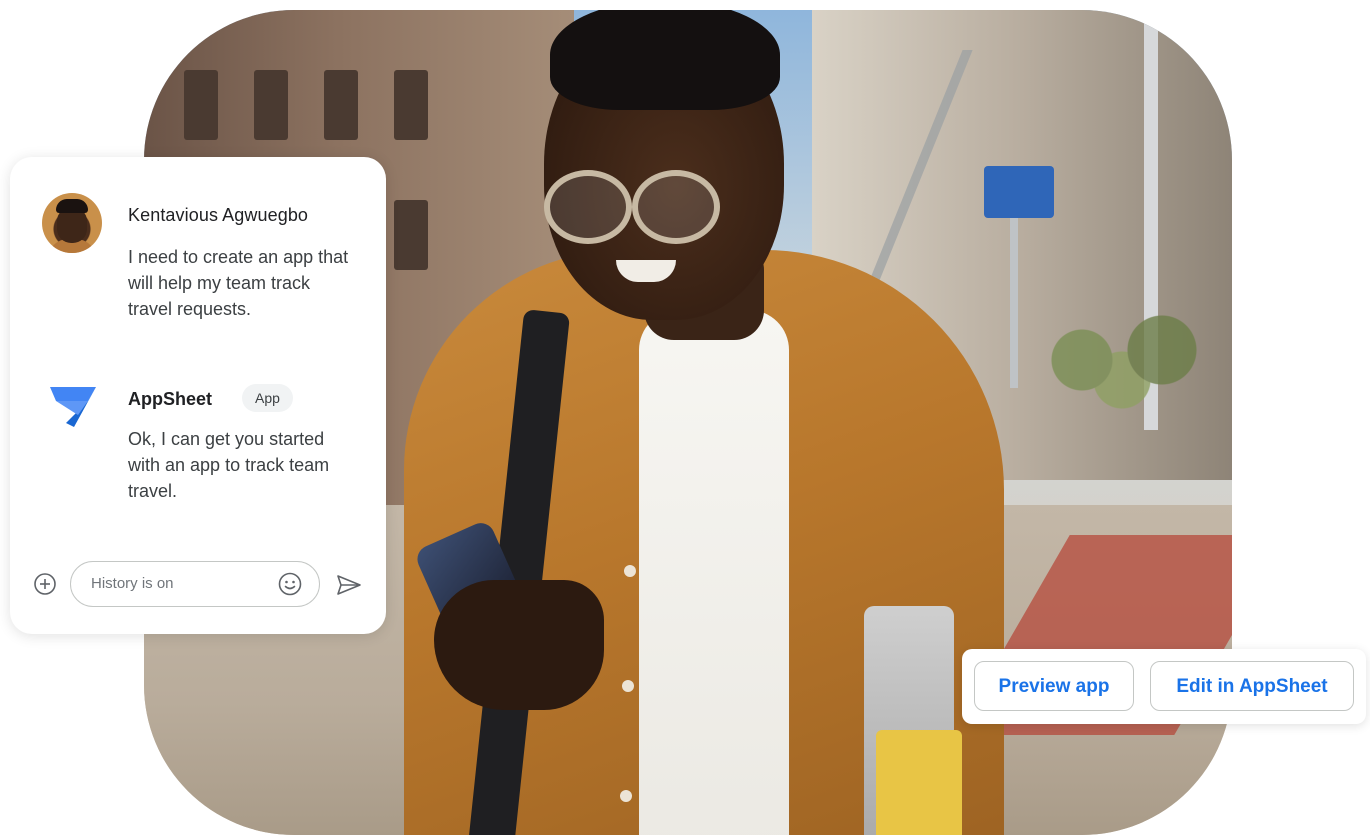 The image size is (1370, 835). Describe the element at coordinates (73, 407) in the screenshot. I see `appsheet-logo-icon` at that location.